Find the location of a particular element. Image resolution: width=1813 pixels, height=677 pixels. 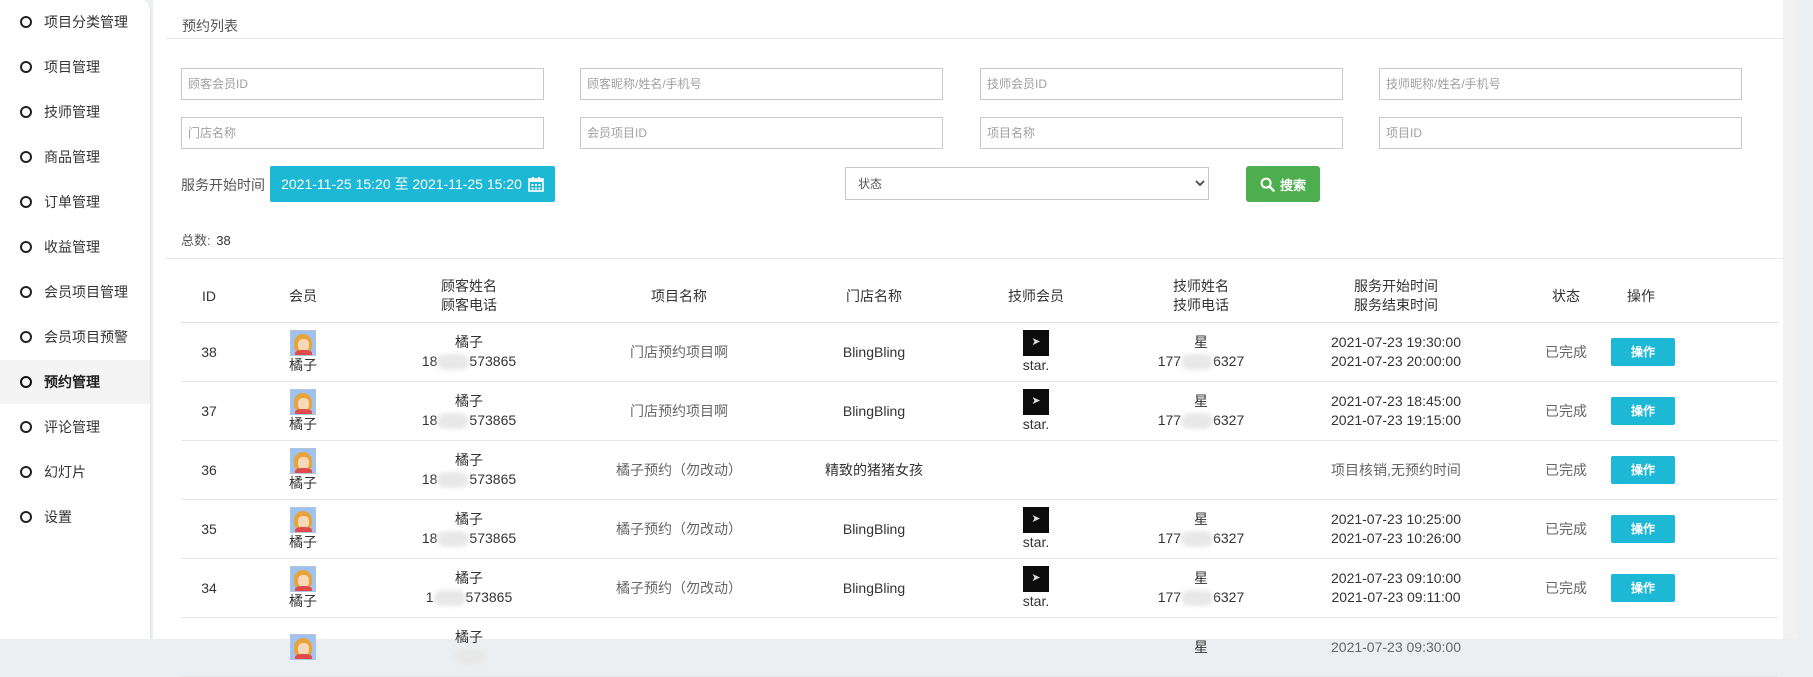

sidebar-item-appointments: 预约管理 is located at coordinates (75, 382).